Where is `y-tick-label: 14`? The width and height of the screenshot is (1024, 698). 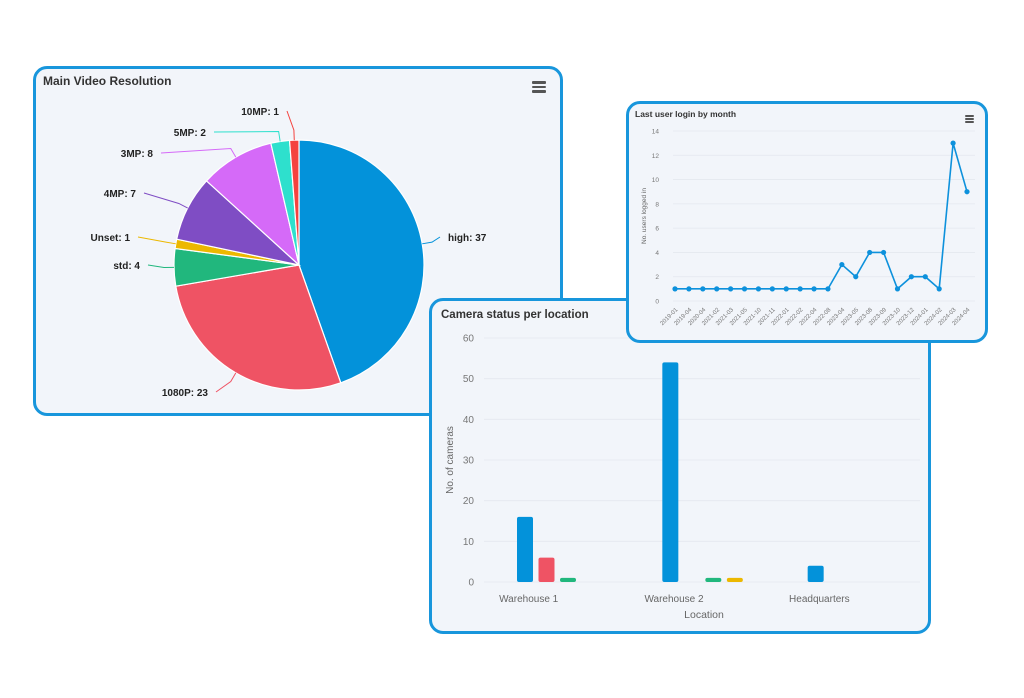
y-tick-label: 14 is located at coordinates (656, 132).